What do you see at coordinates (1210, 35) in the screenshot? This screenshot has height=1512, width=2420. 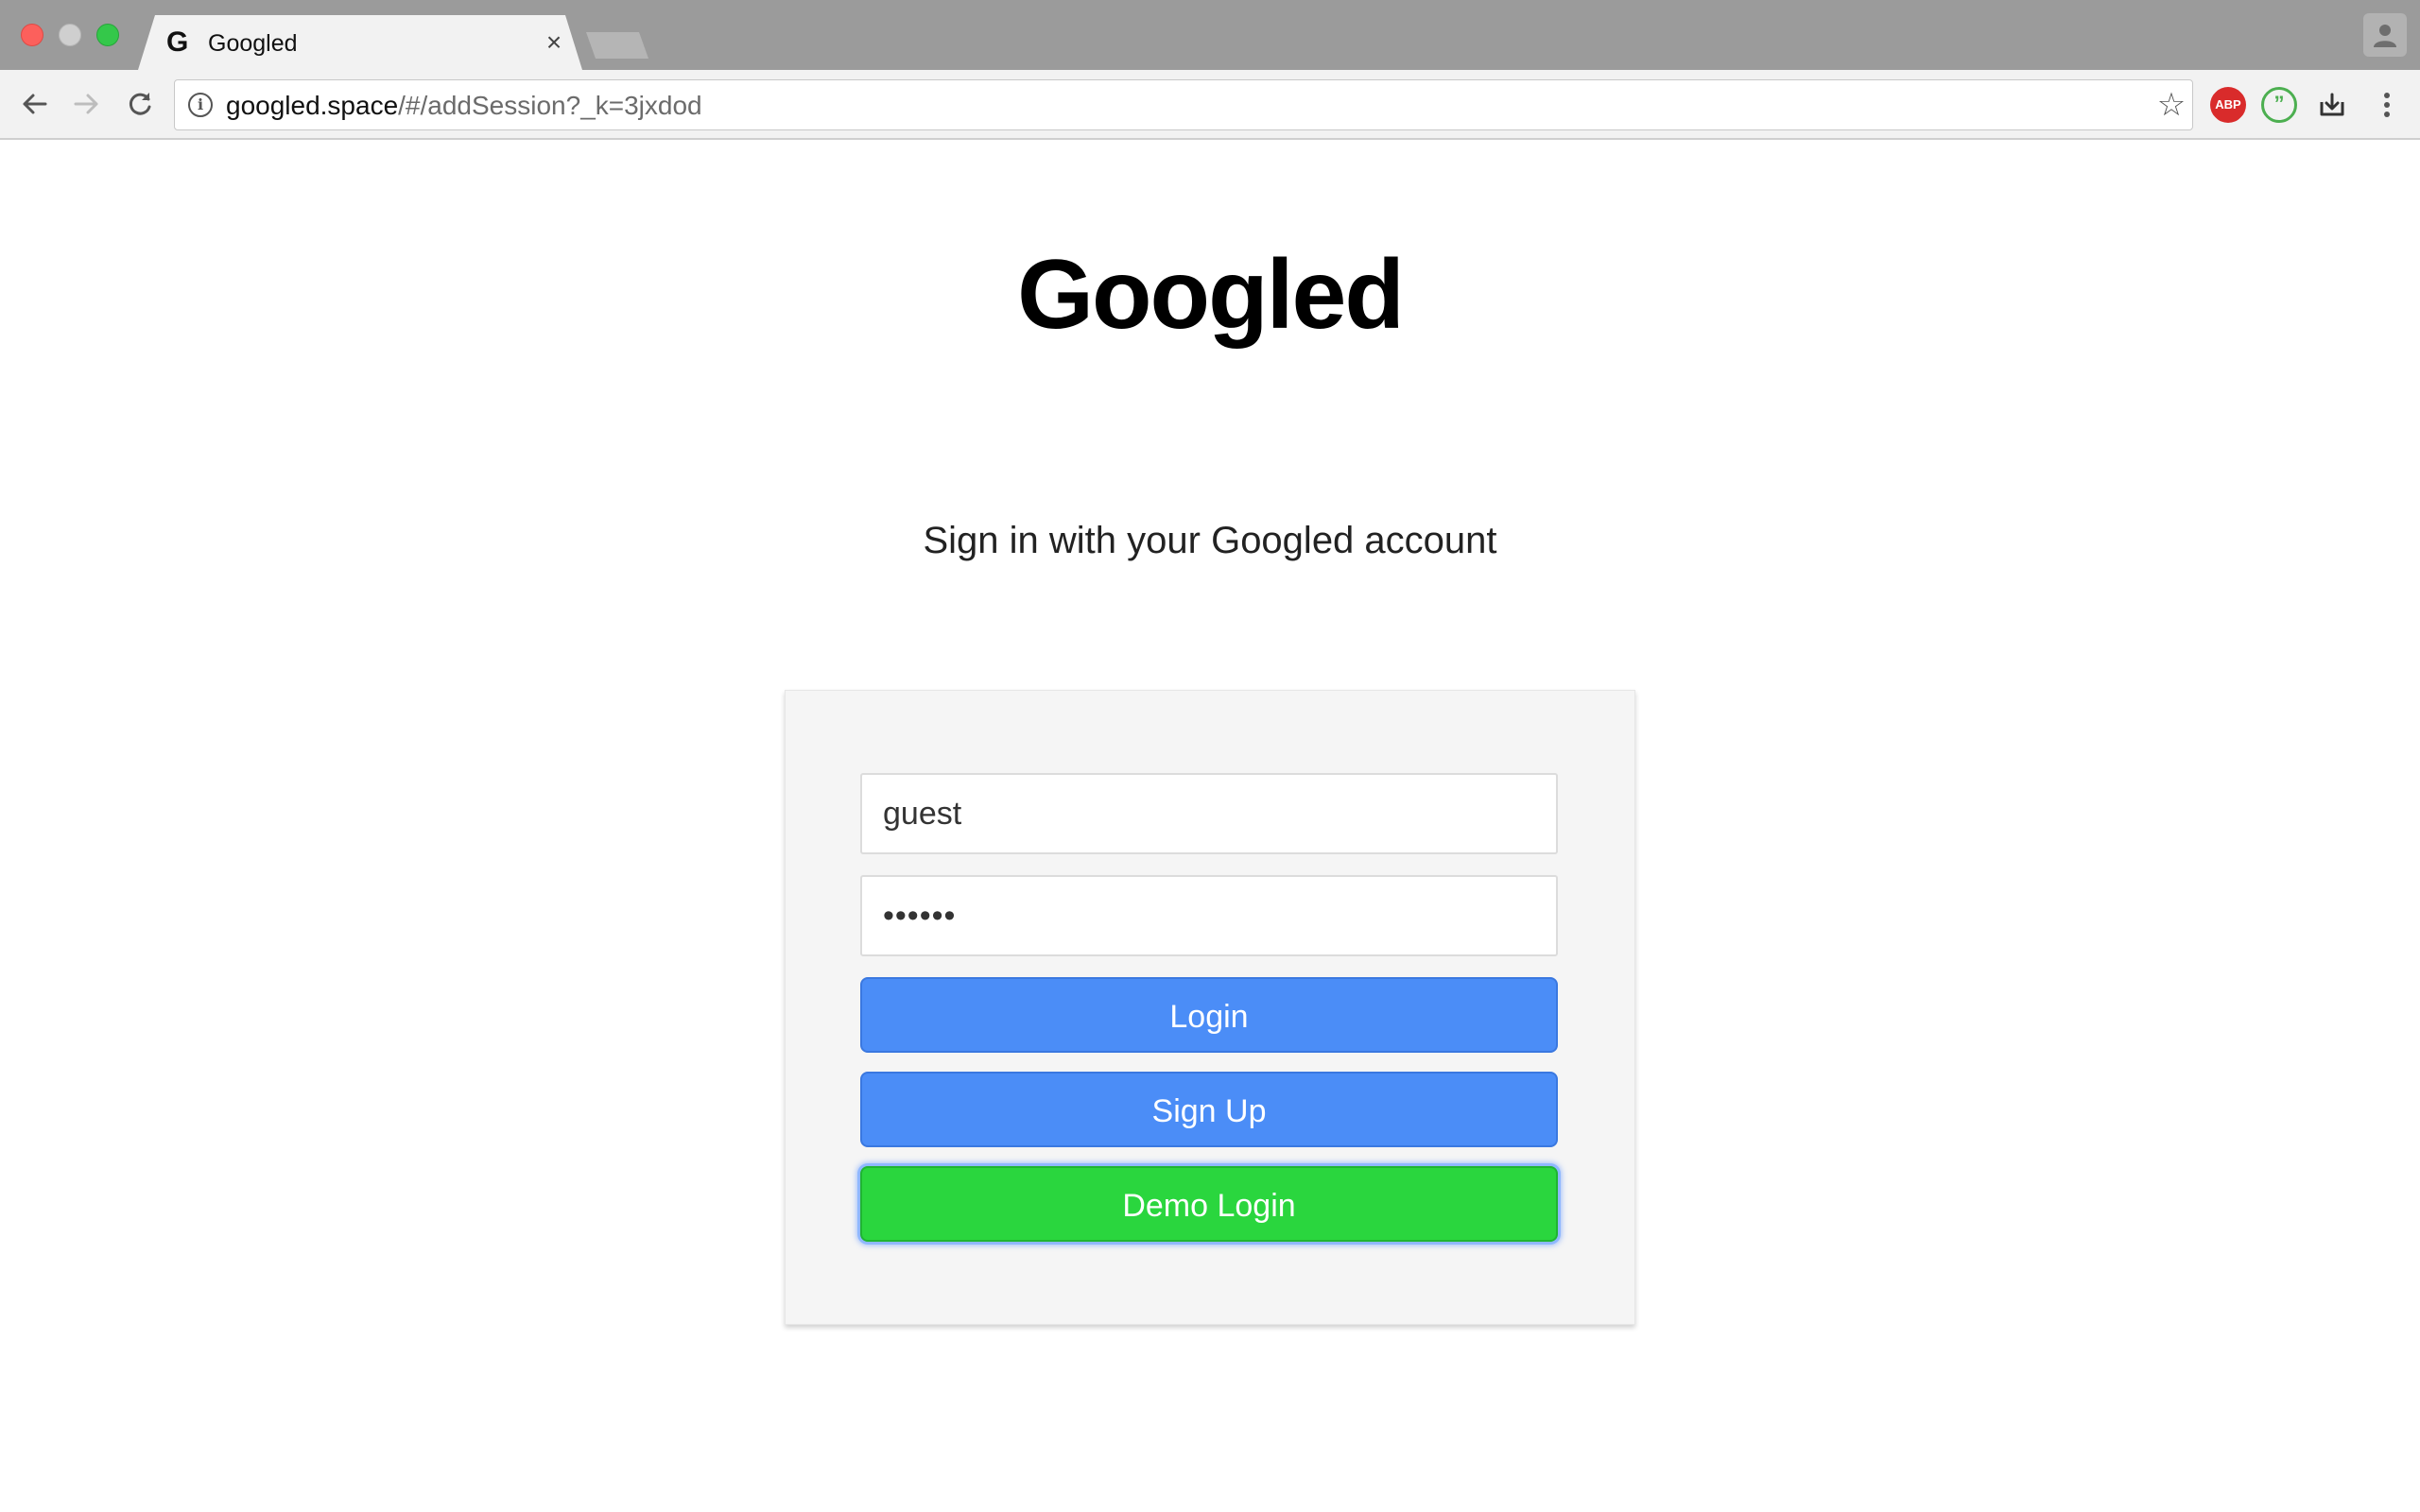 I see `browser-tab-strip: G Googled ×` at bounding box center [1210, 35].